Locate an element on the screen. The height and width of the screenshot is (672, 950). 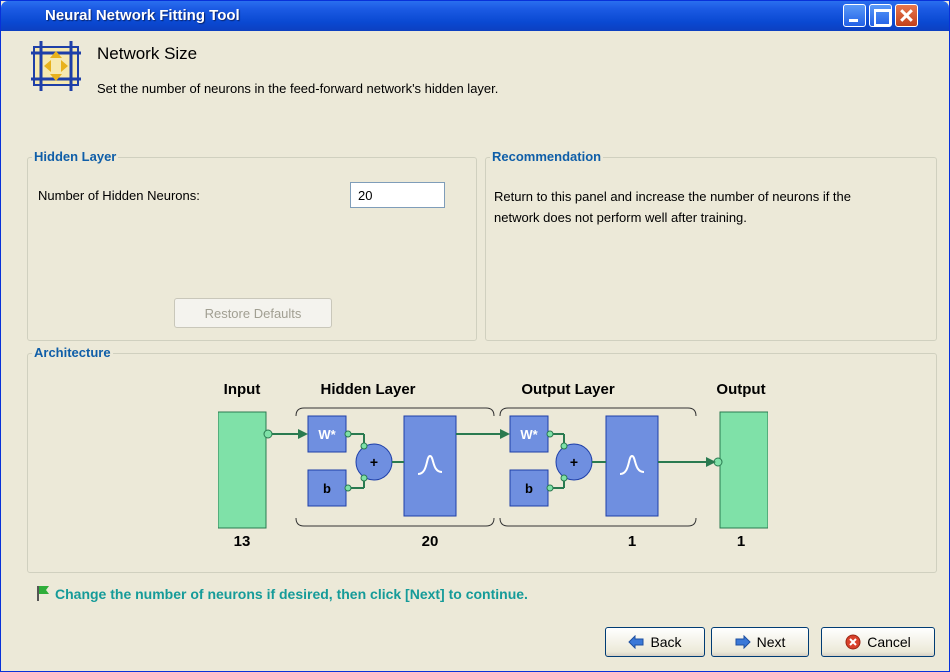
hidden-layer-legend: Hidden Layer is located at coordinates (75, 156).